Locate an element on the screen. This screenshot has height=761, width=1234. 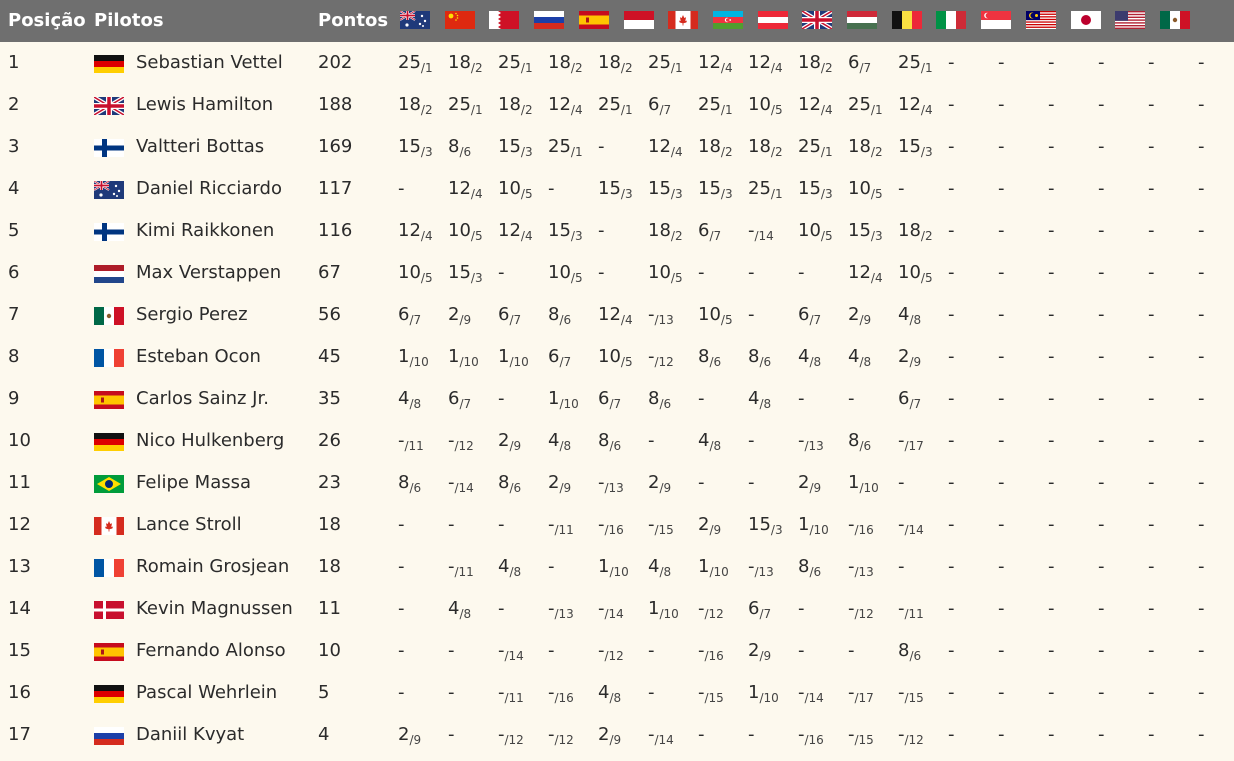
japan-flag-icon is located at coordinates (1086, 20).